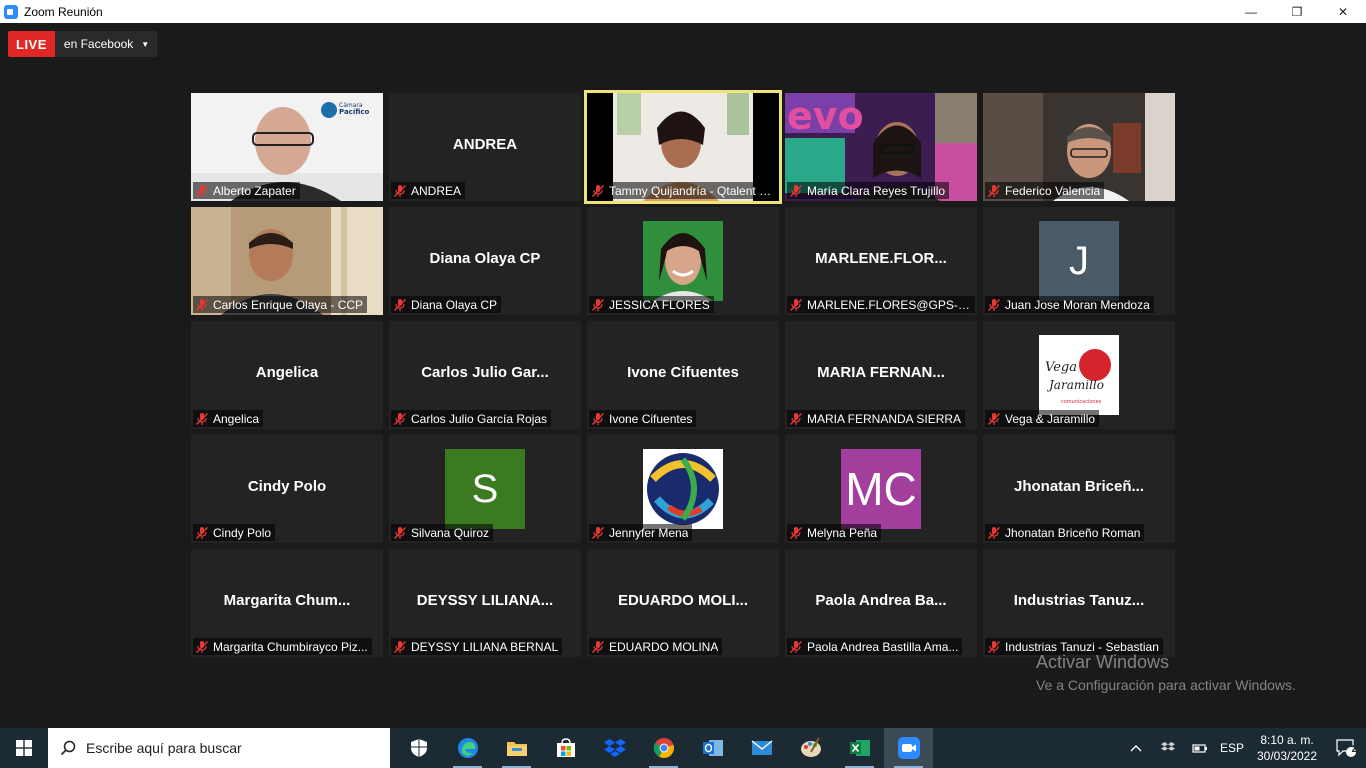 This screenshot has width=1366, height=768. Describe the element at coordinates (876, 190) in the screenshot. I see `participant-name: María Clara Reyes Trujillo` at that location.